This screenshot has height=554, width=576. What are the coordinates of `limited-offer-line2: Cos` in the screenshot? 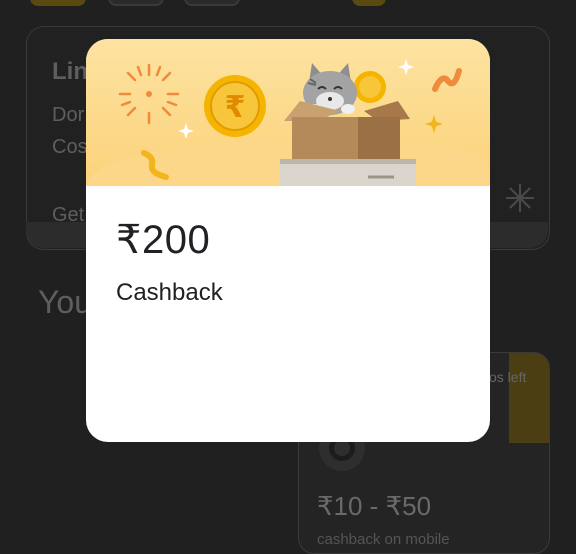 It's located at (70, 147).